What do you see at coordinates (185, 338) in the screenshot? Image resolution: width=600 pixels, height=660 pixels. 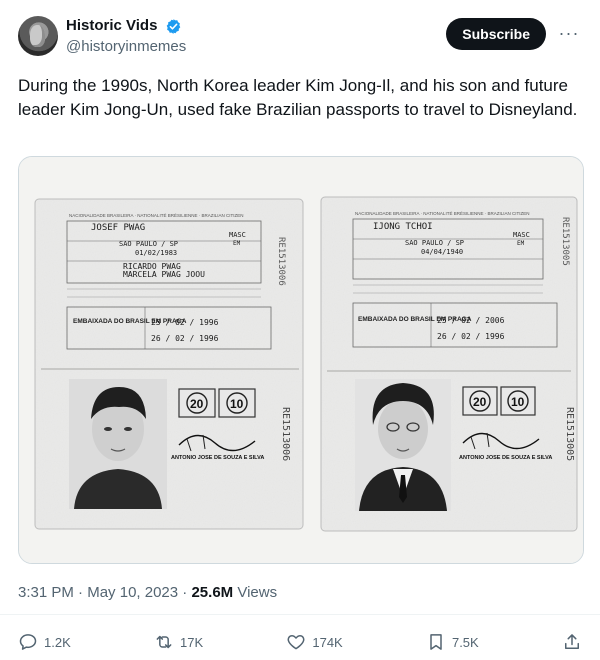 I see `left-expires-text: 26 / 02 / 1996` at bounding box center [185, 338].